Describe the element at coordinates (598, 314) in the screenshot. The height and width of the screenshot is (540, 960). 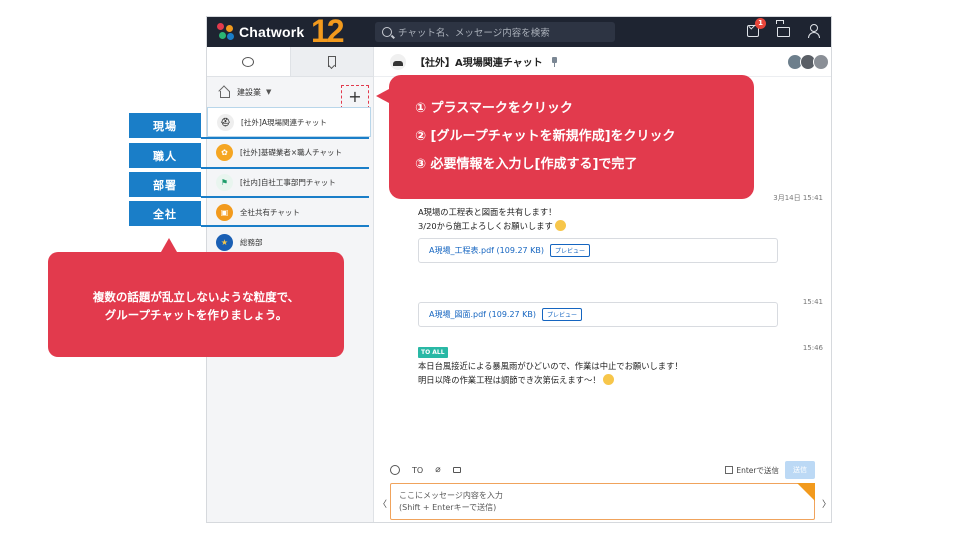
I see `file-attachment: A現場_図面.pdf (109.27 KB) プレビュー` at that location.